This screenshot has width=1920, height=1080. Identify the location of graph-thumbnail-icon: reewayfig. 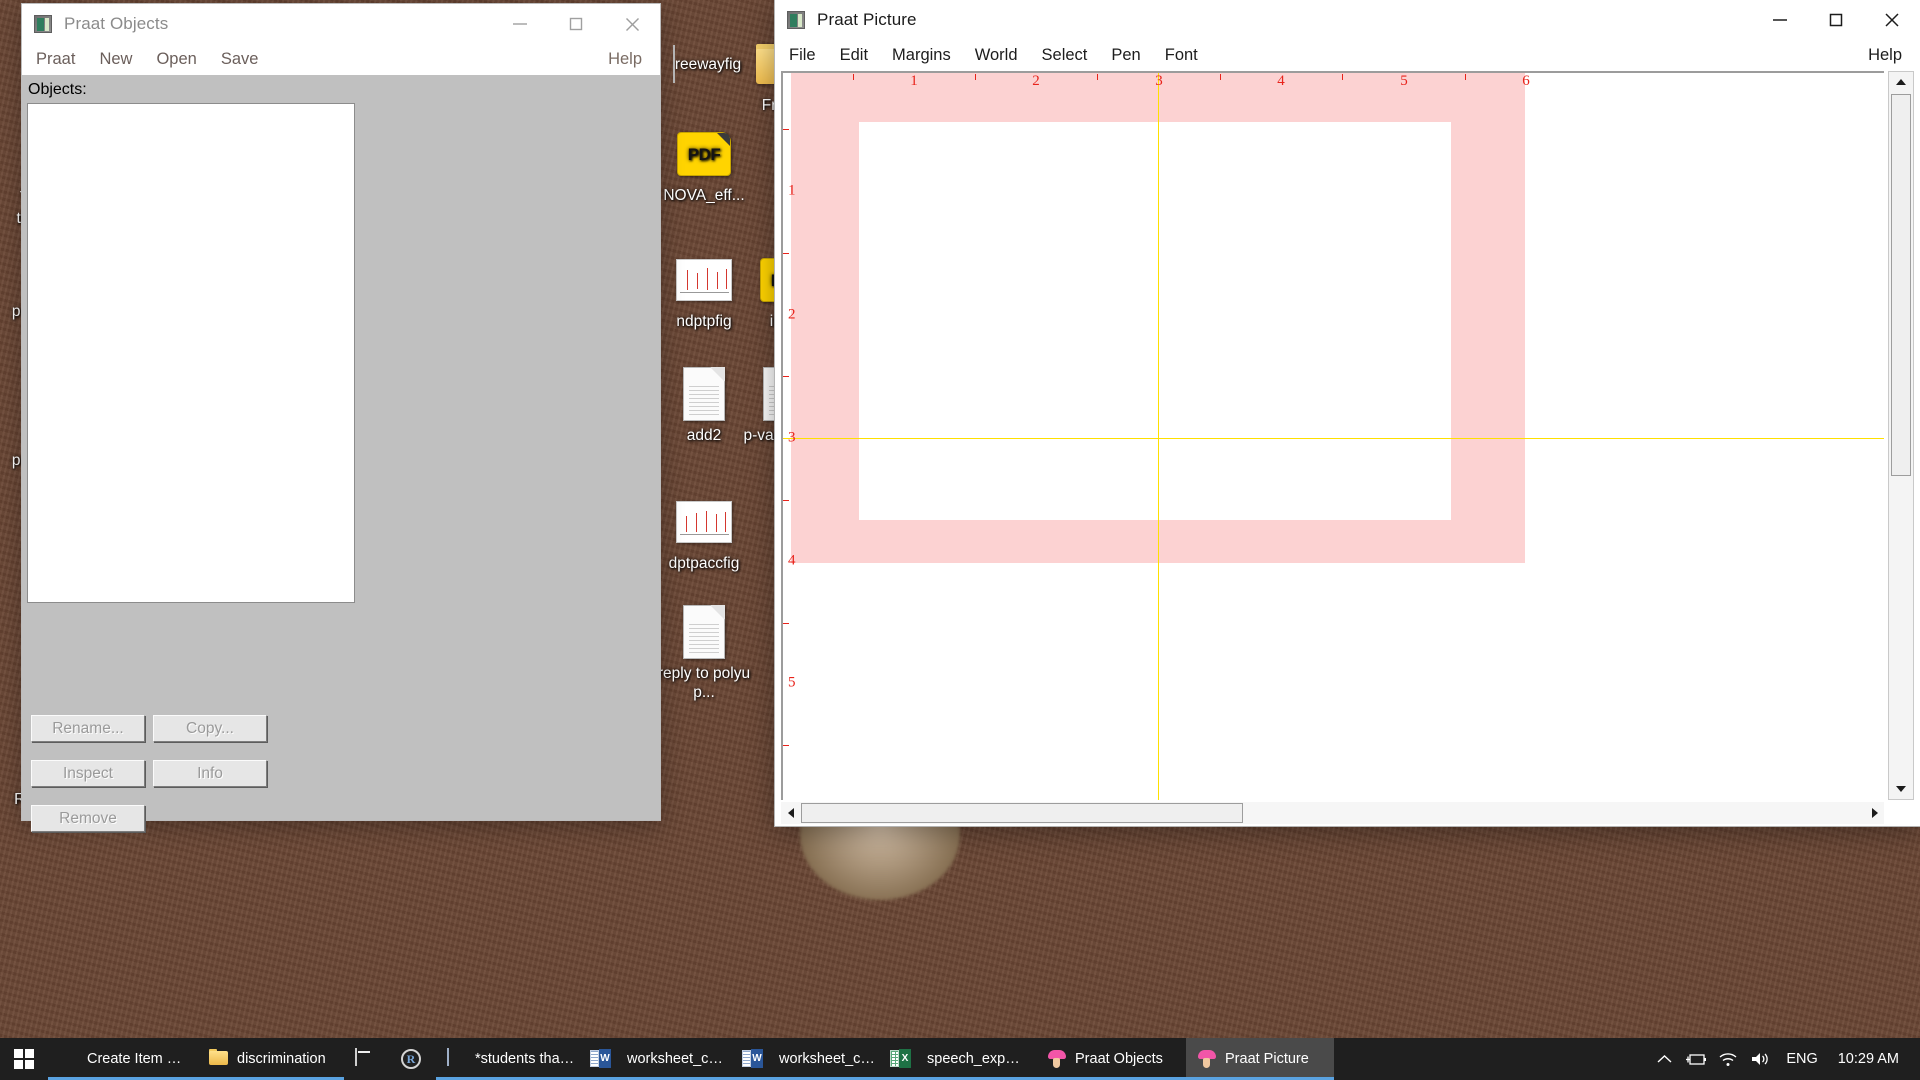
(706, 64).